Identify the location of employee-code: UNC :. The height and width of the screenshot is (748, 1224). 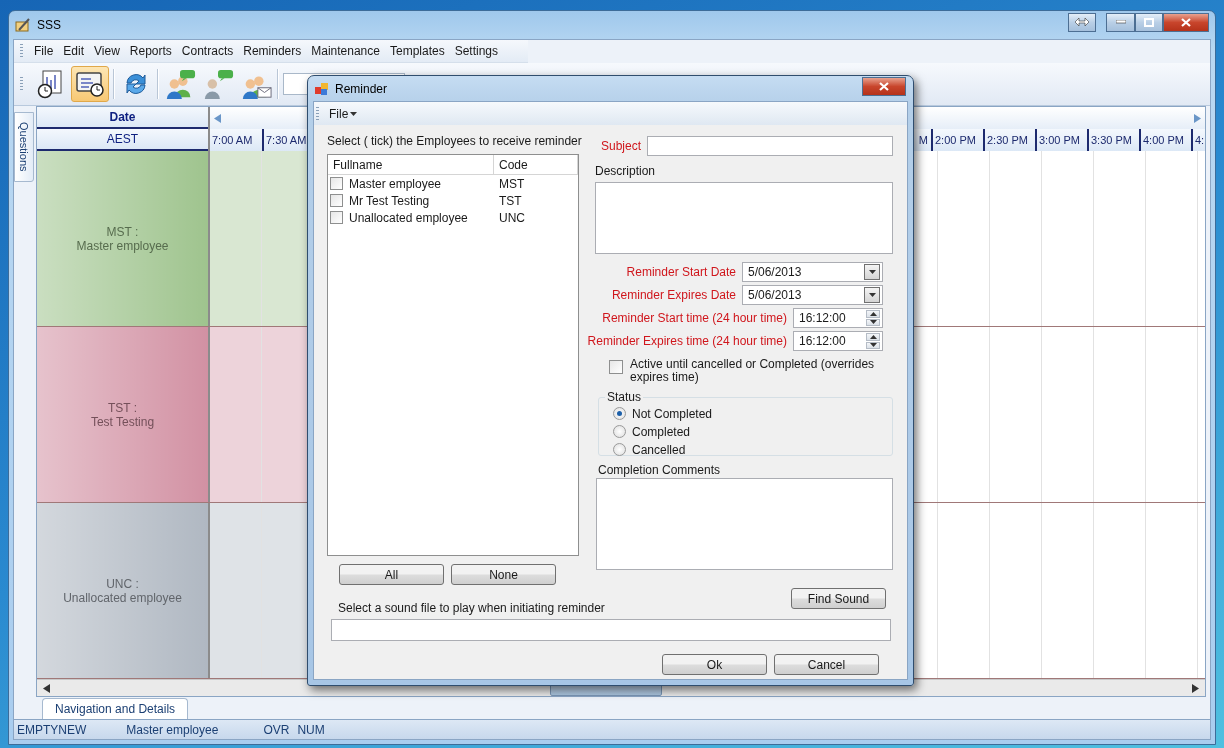
(122, 583).